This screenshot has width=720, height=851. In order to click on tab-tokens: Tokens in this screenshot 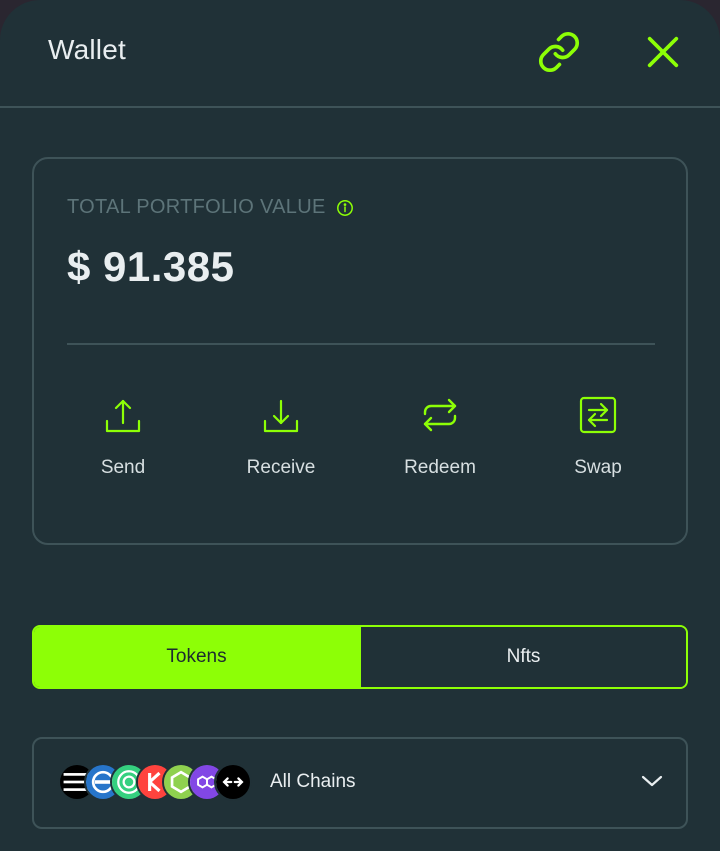, I will do `click(196, 657)`.